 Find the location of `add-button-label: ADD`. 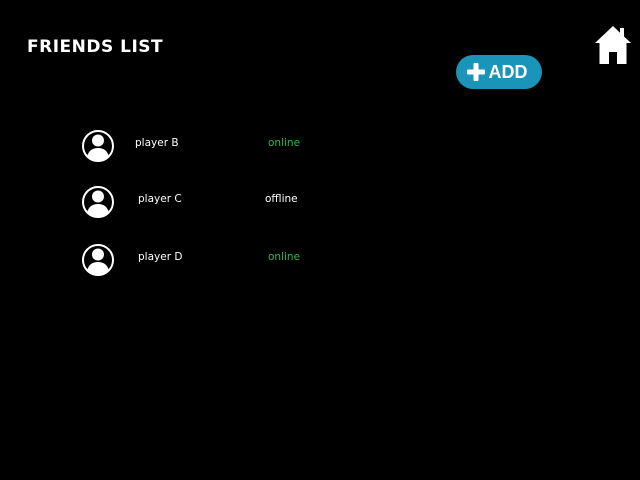

add-button-label: ADD is located at coordinates (508, 72).